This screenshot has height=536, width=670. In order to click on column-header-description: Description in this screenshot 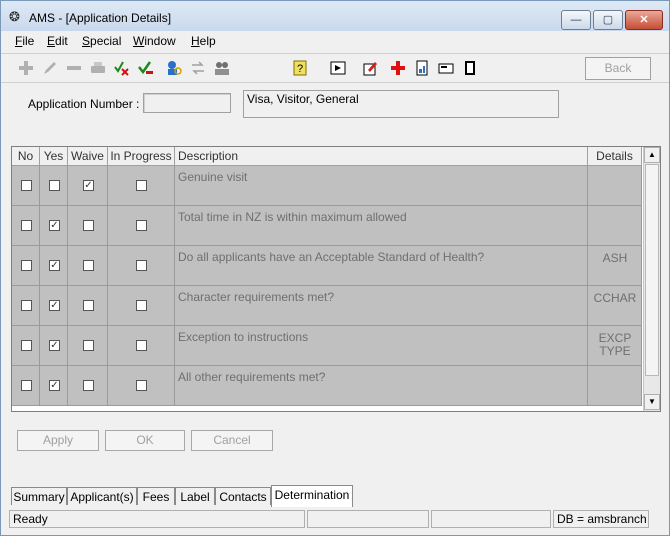, I will do `click(381, 156)`.